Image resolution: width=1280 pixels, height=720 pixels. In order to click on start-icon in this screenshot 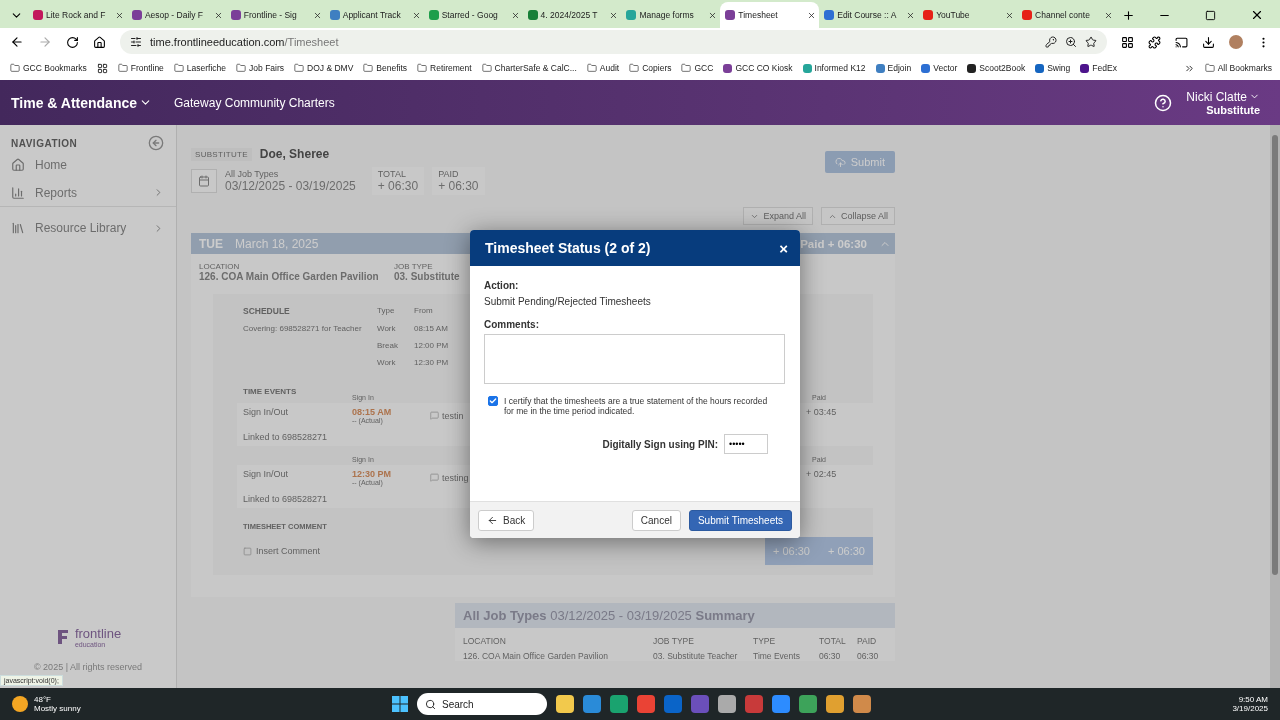, I will do `click(400, 704)`.